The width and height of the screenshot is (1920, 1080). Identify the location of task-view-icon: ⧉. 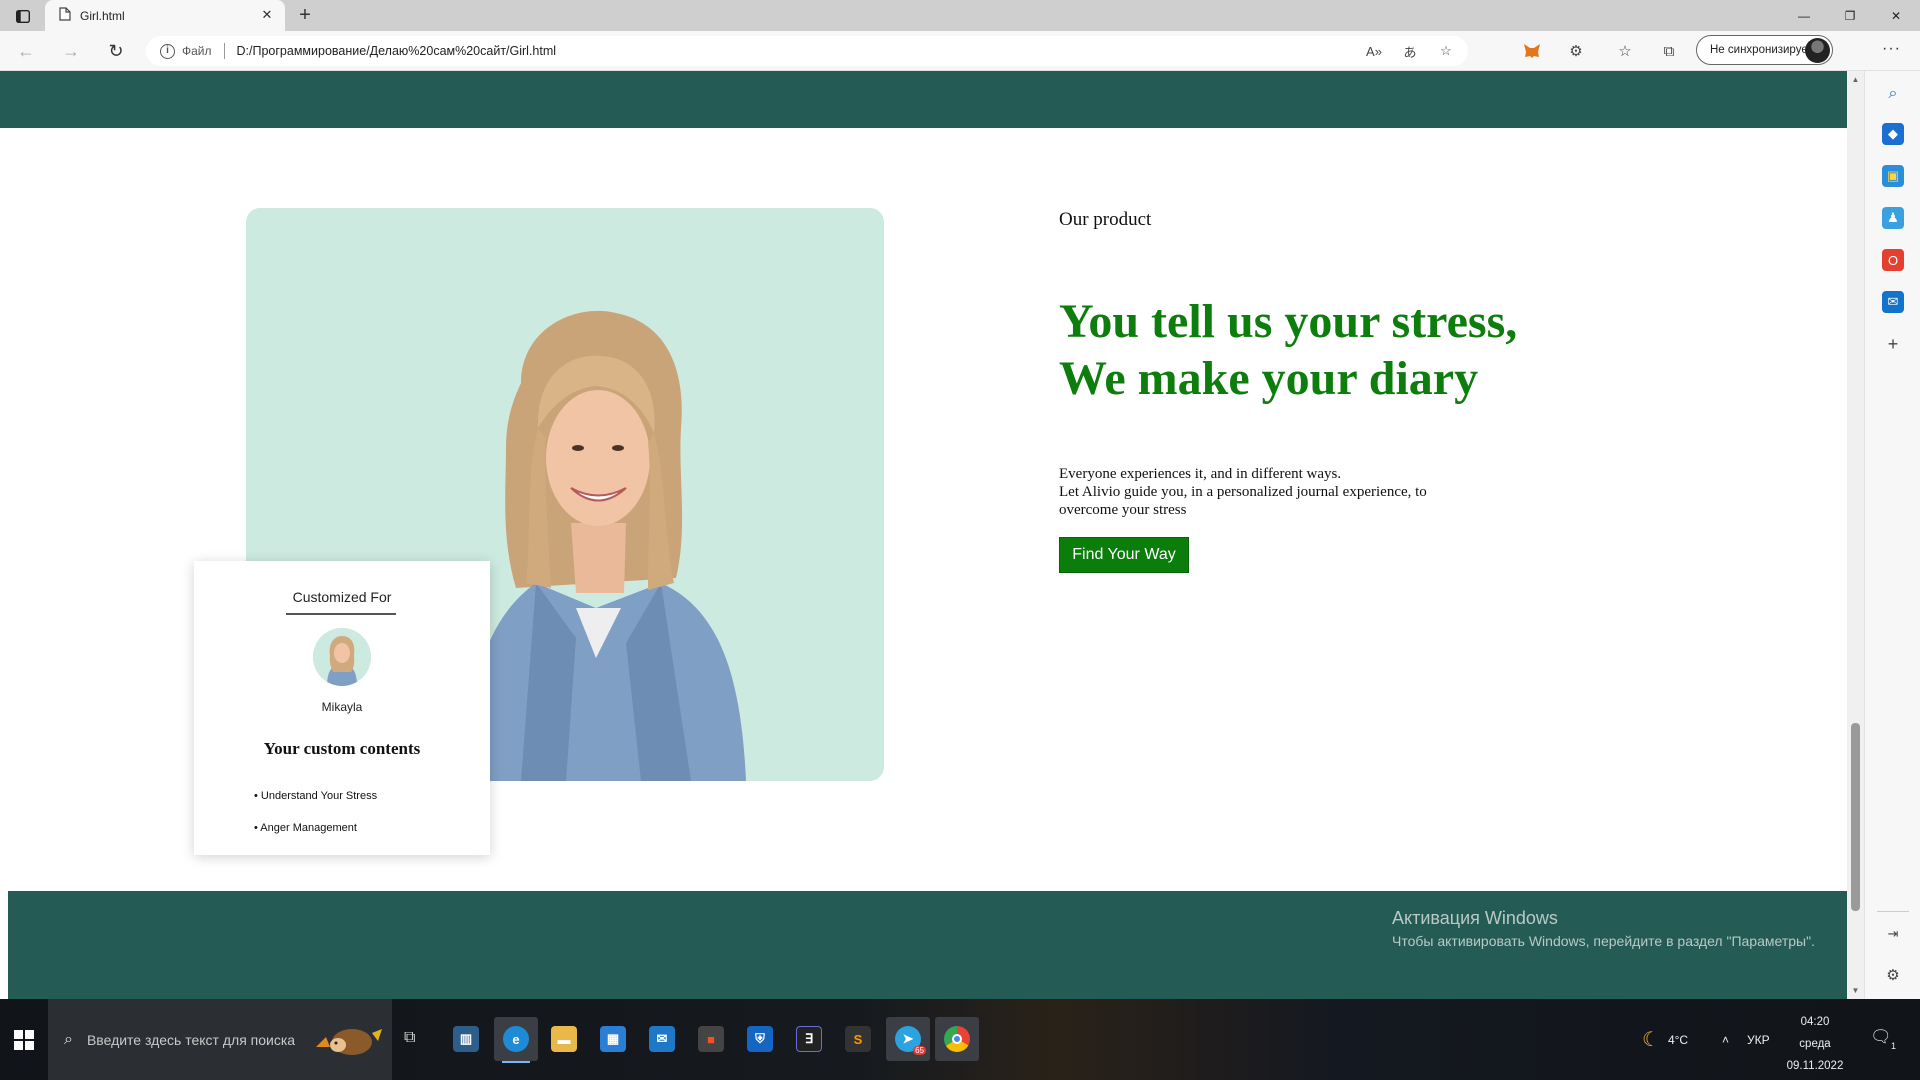
(415, 1040).